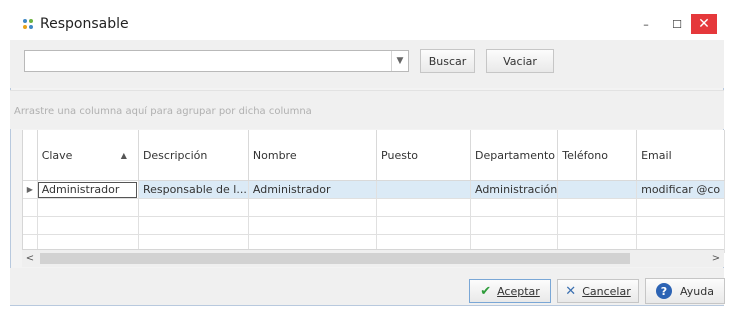 The width and height of the screenshot is (730, 312). What do you see at coordinates (313, 189) in the screenshot?
I see `cell-nombre: Administrador` at bounding box center [313, 189].